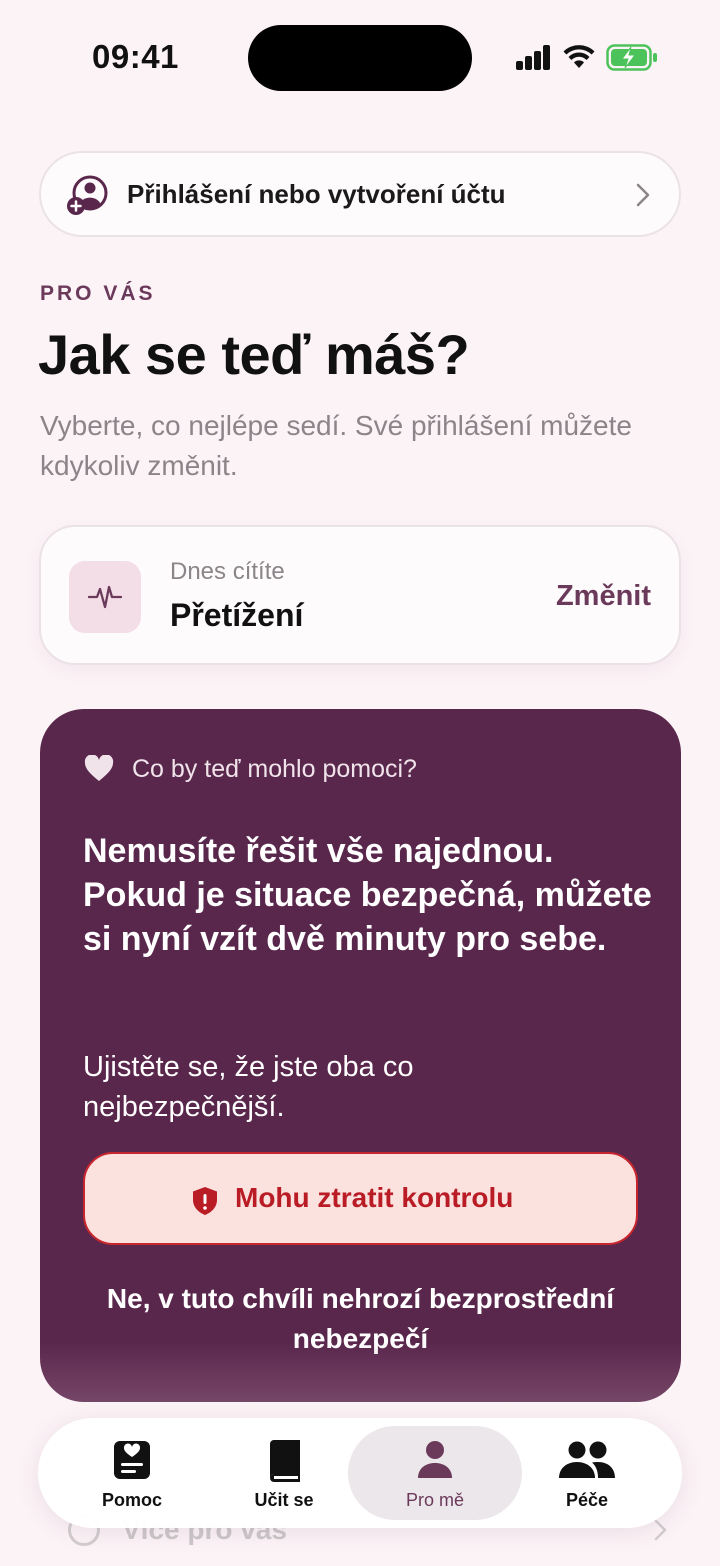 This screenshot has height=1566, width=720. What do you see at coordinates (227, 571) in the screenshot?
I see `feeling-caption: Dnes cítíte` at bounding box center [227, 571].